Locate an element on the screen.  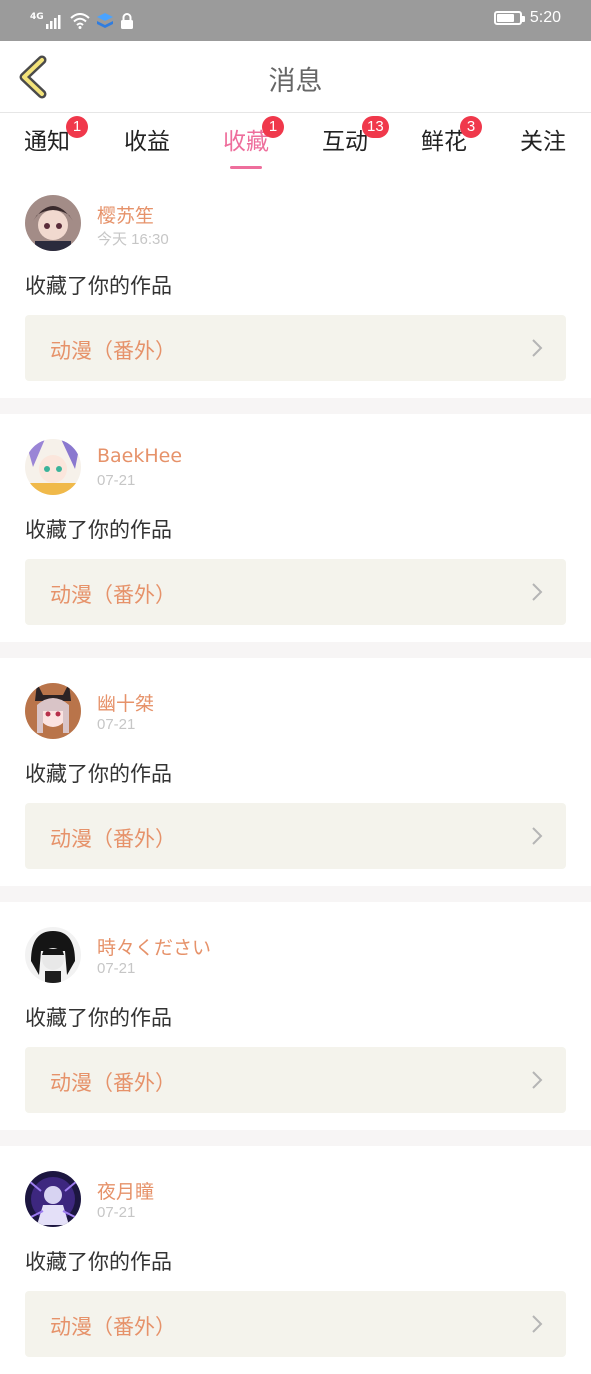
status-bar: 4G 5:20 is located at coordinates (295, 20).